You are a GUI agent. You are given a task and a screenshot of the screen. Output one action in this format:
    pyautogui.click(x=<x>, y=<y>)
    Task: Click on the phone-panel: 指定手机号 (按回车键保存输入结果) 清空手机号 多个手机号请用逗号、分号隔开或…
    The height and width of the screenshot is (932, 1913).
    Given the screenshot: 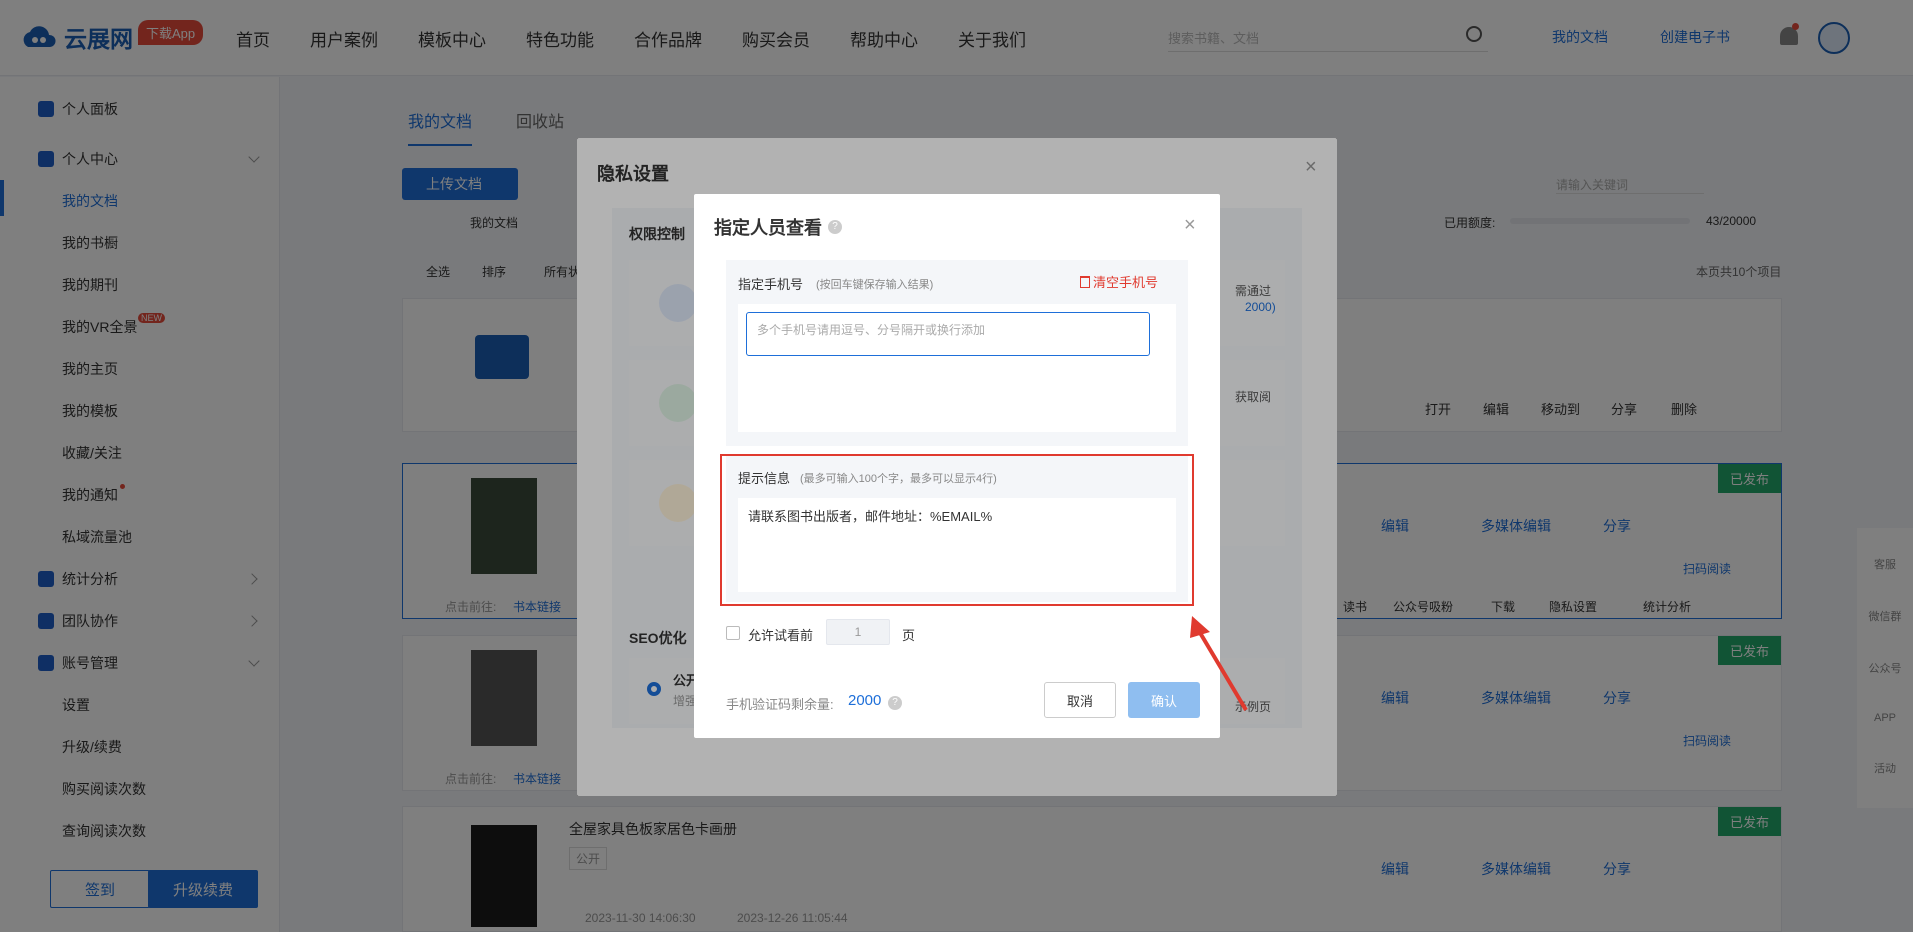 What is the action you would take?
    pyautogui.click(x=957, y=353)
    